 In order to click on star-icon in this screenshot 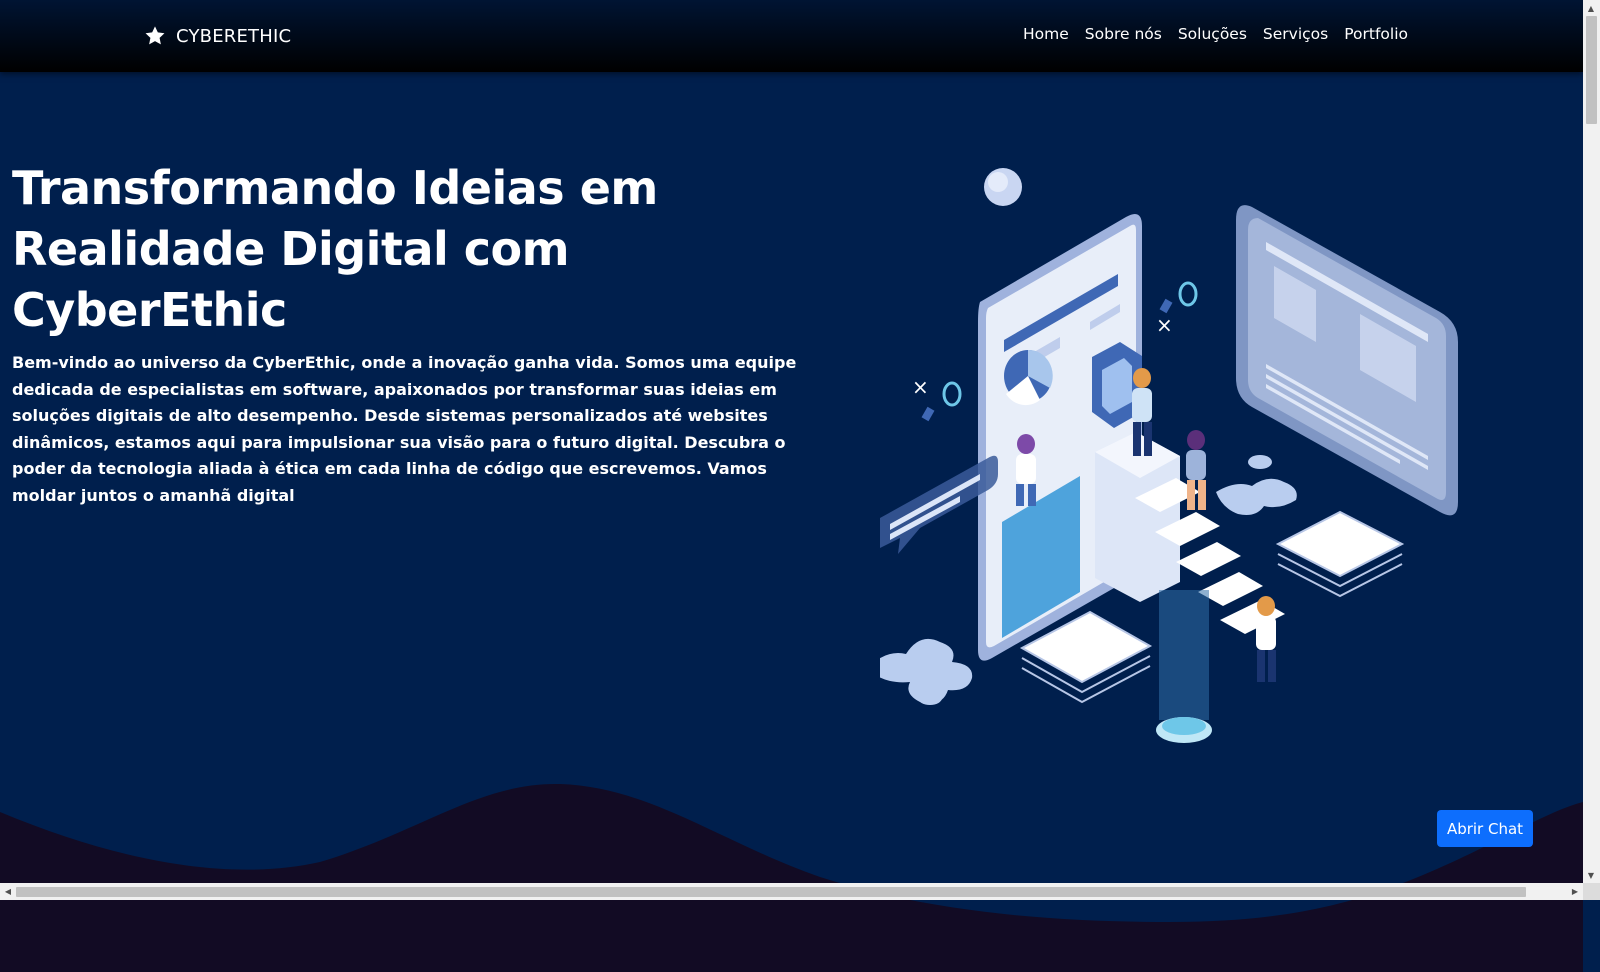, I will do `click(155, 35)`.